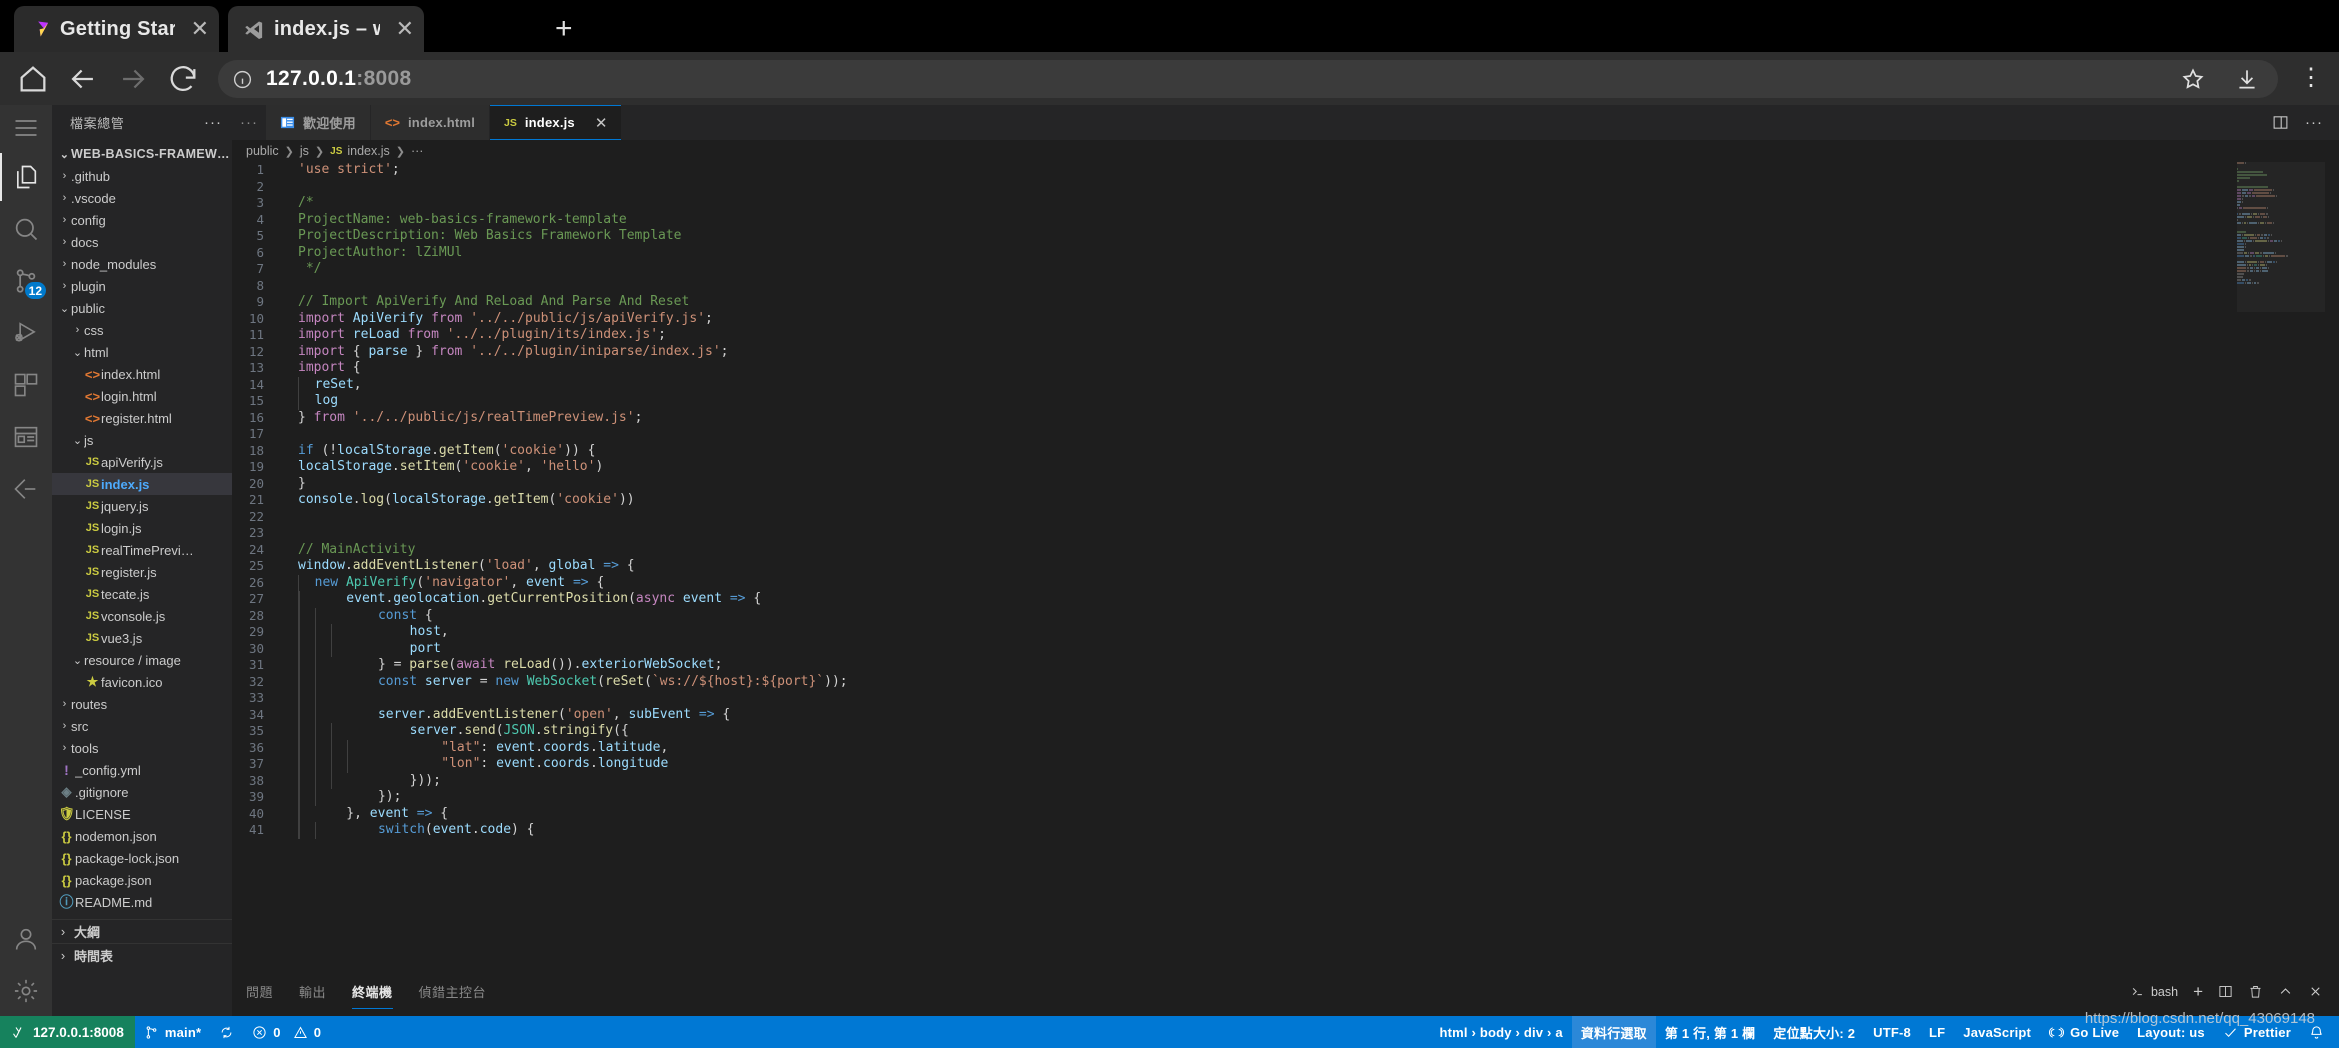  Describe the element at coordinates (216, 122) in the screenshot. I see `explorer-more-actions: ···` at that location.